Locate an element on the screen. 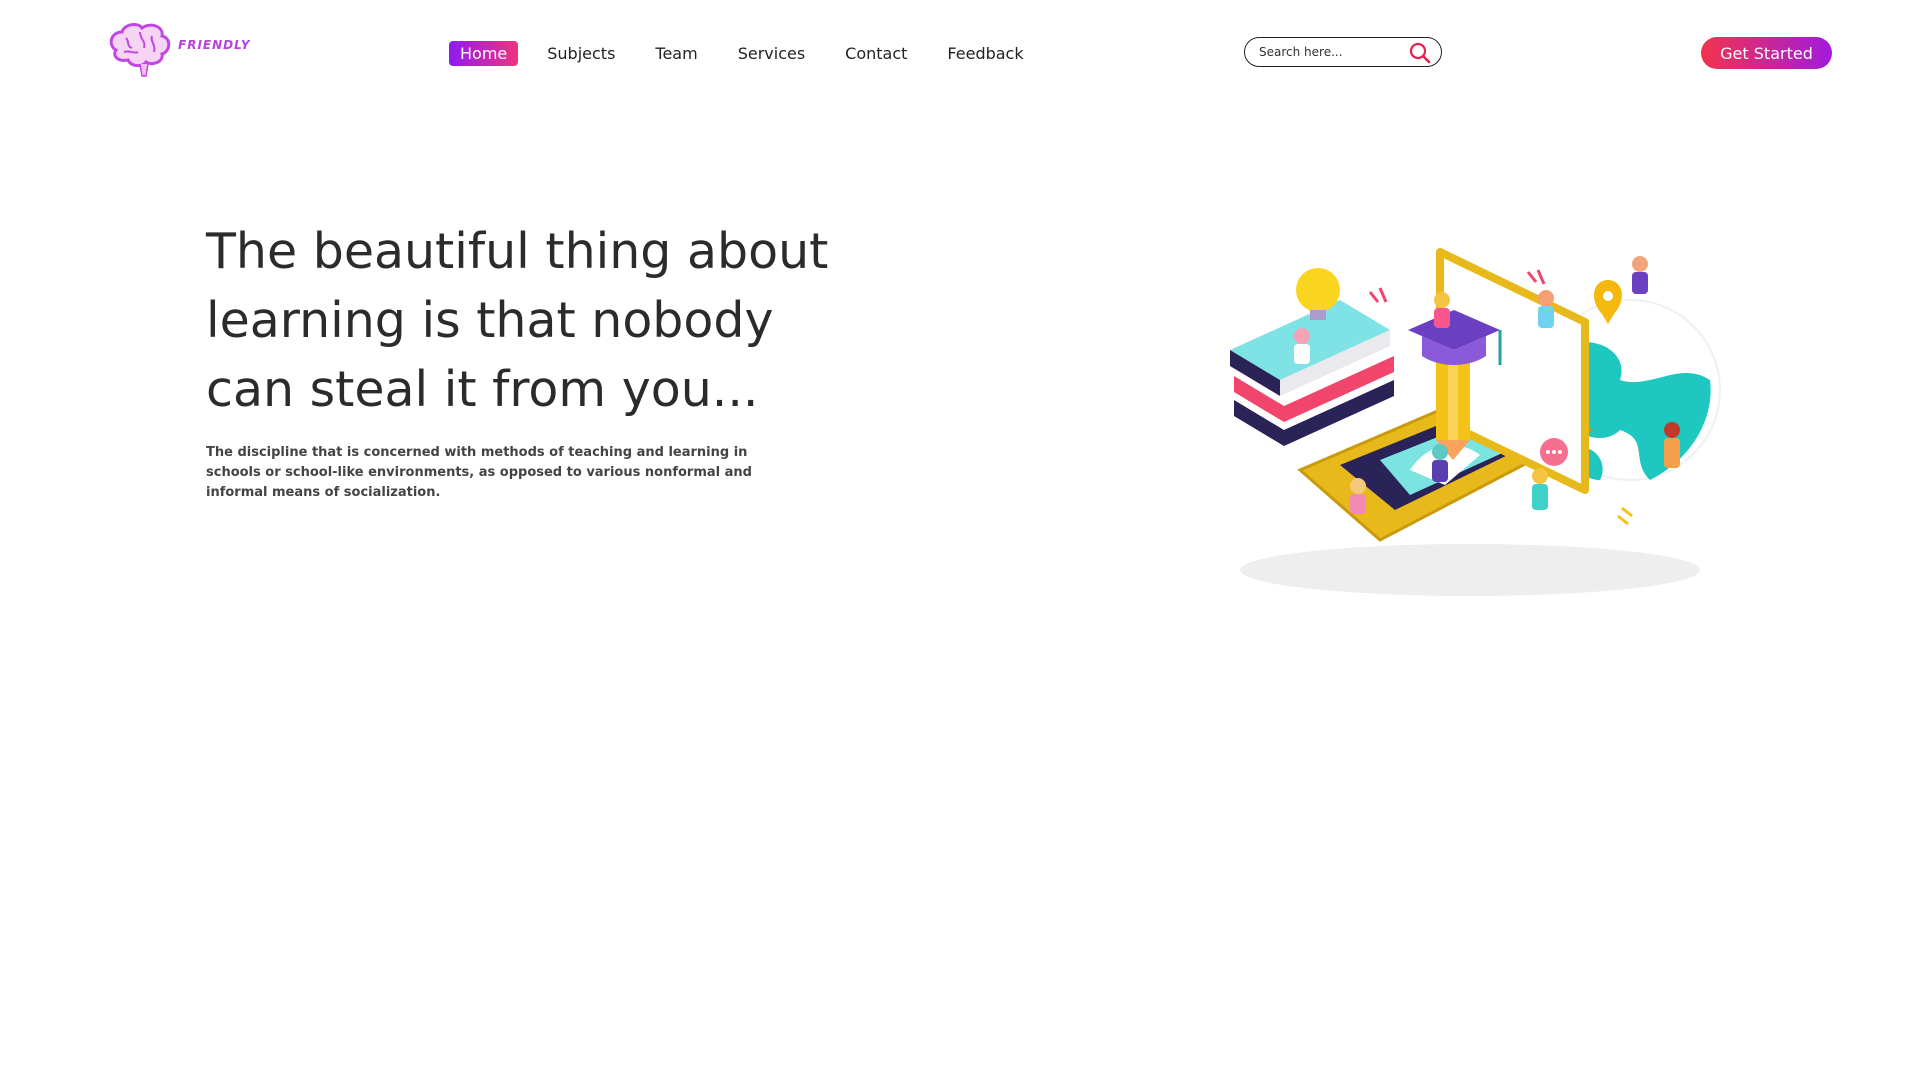 This screenshot has width=1920, height=1080. search-button is located at coordinates (1420, 53).